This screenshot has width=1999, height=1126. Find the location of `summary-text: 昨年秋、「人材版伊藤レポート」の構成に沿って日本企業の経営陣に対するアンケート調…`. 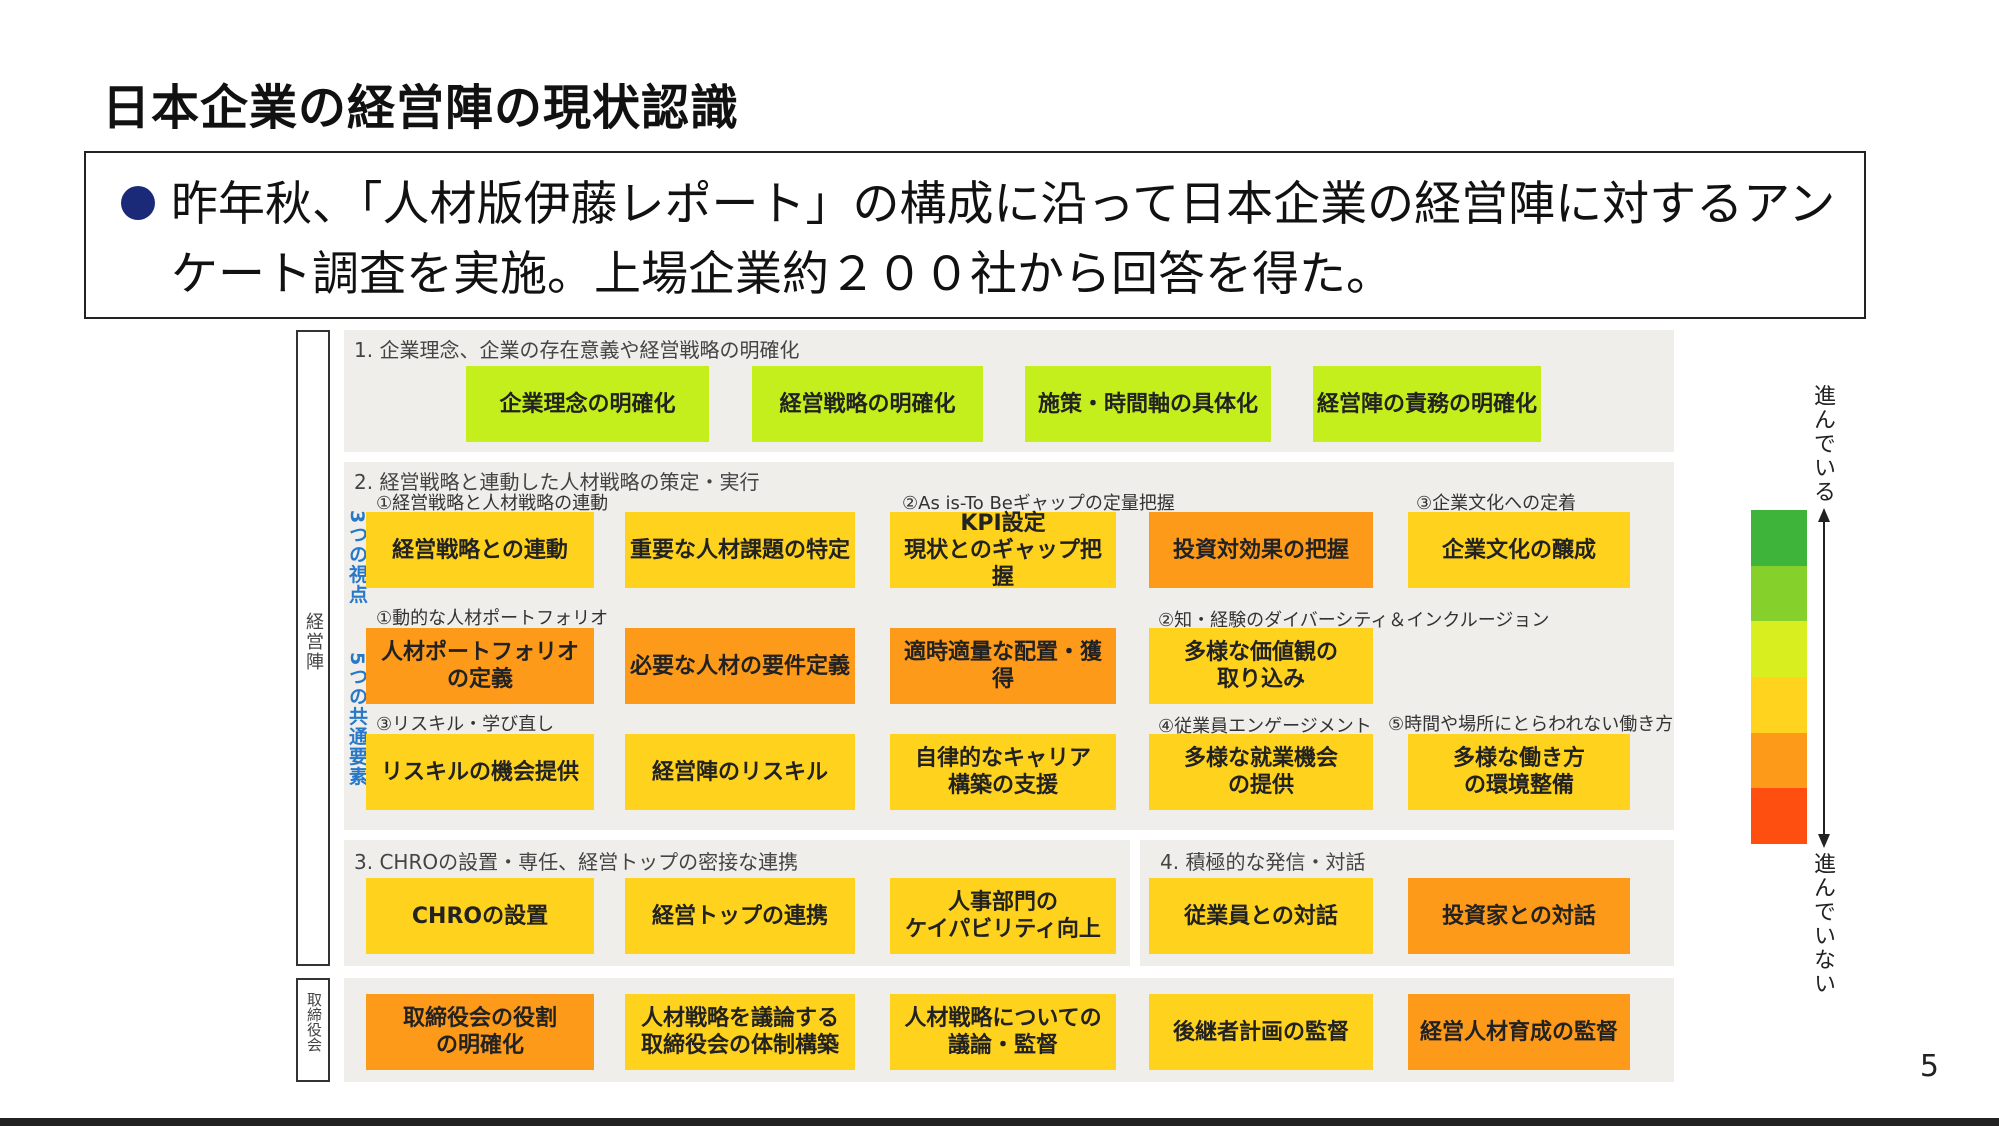

summary-text: 昨年秋、「人材版伊藤レポート」の構成に沿って日本企業の経営陣に対するアンケート調… is located at coordinates (1003, 239).